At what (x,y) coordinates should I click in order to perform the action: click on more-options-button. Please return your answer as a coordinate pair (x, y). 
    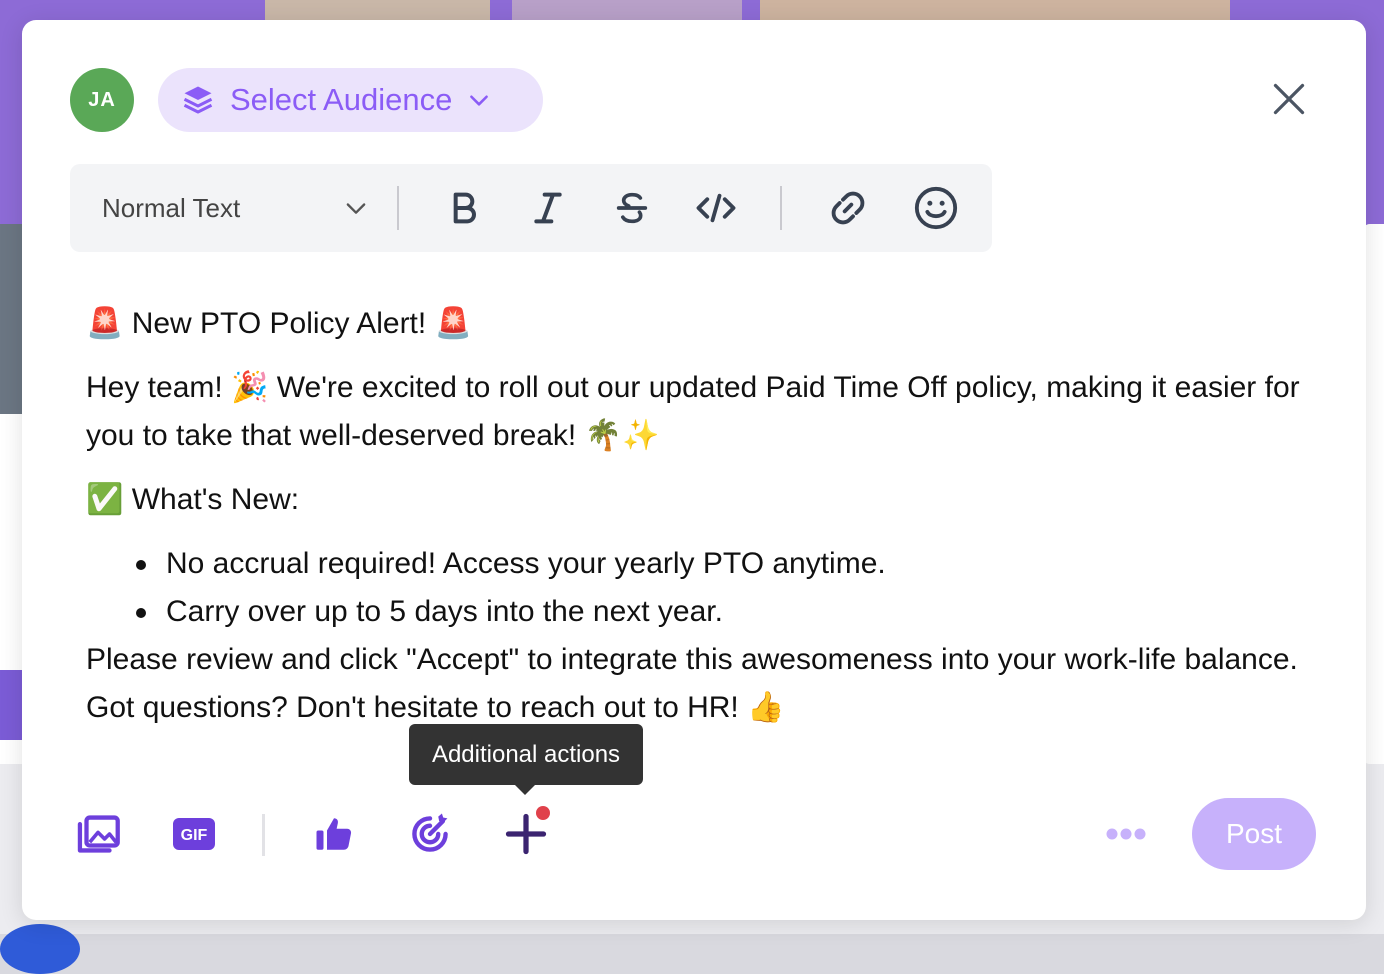
    Looking at the image, I should click on (1126, 834).